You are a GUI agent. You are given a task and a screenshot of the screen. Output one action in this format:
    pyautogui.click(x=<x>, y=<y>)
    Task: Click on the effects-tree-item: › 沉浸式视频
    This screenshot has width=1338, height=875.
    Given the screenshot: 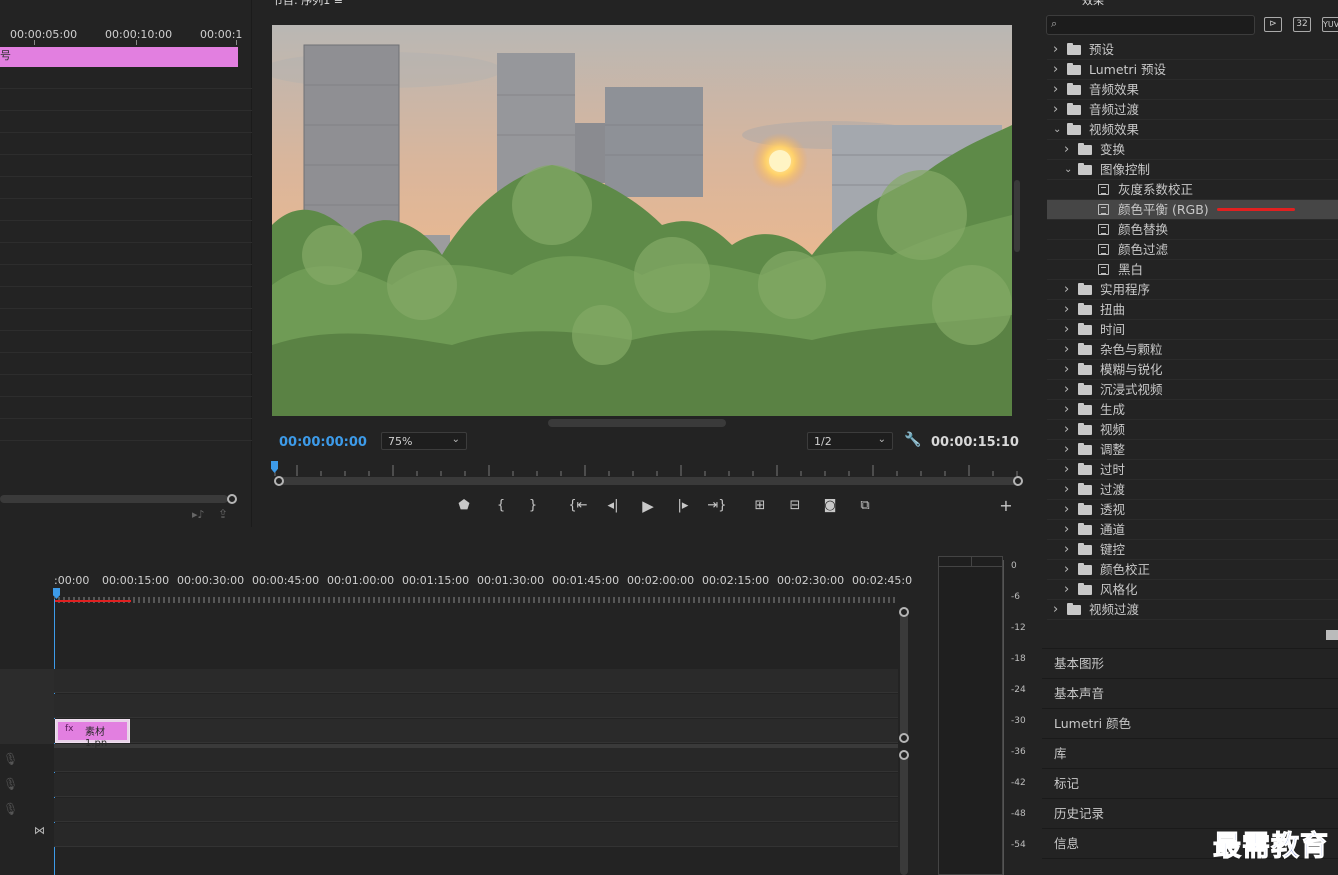 What is the action you would take?
    pyautogui.click(x=1192, y=390)
    